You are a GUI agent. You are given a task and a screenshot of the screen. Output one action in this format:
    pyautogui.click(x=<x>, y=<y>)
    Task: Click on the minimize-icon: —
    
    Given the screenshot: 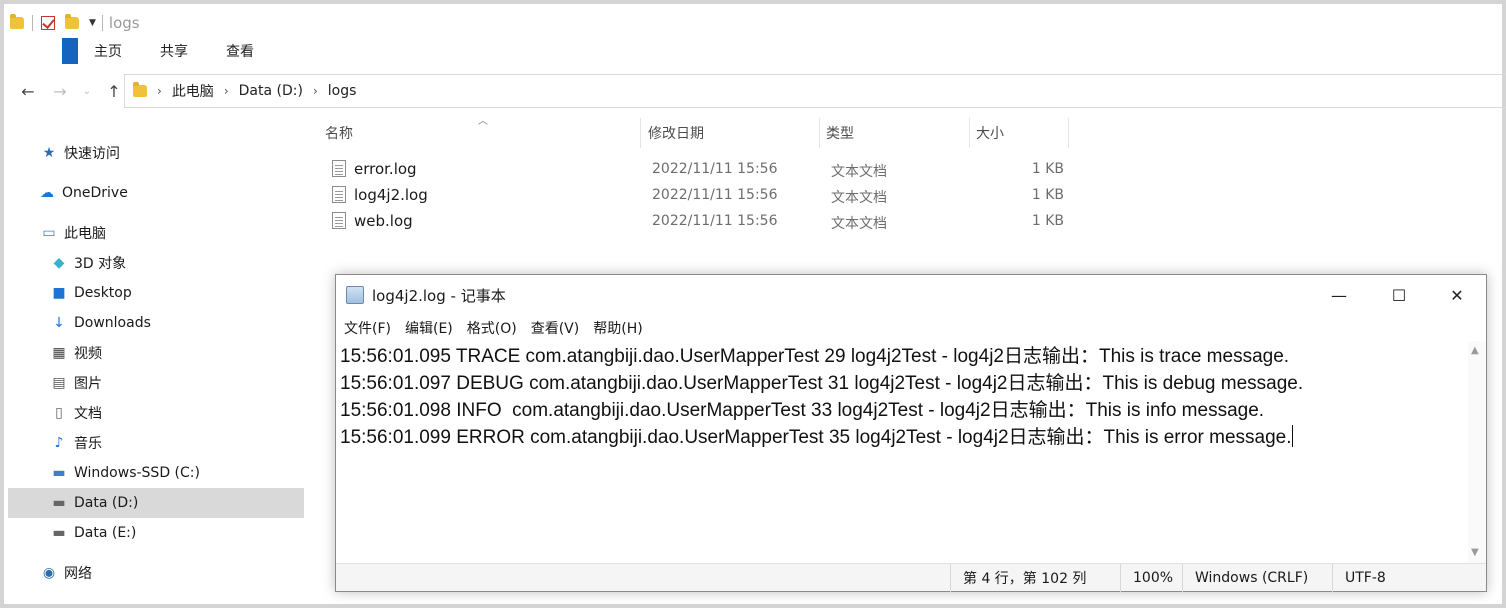 What is the action you would take?
    pyautogui.click(x=1339, y=295)
    